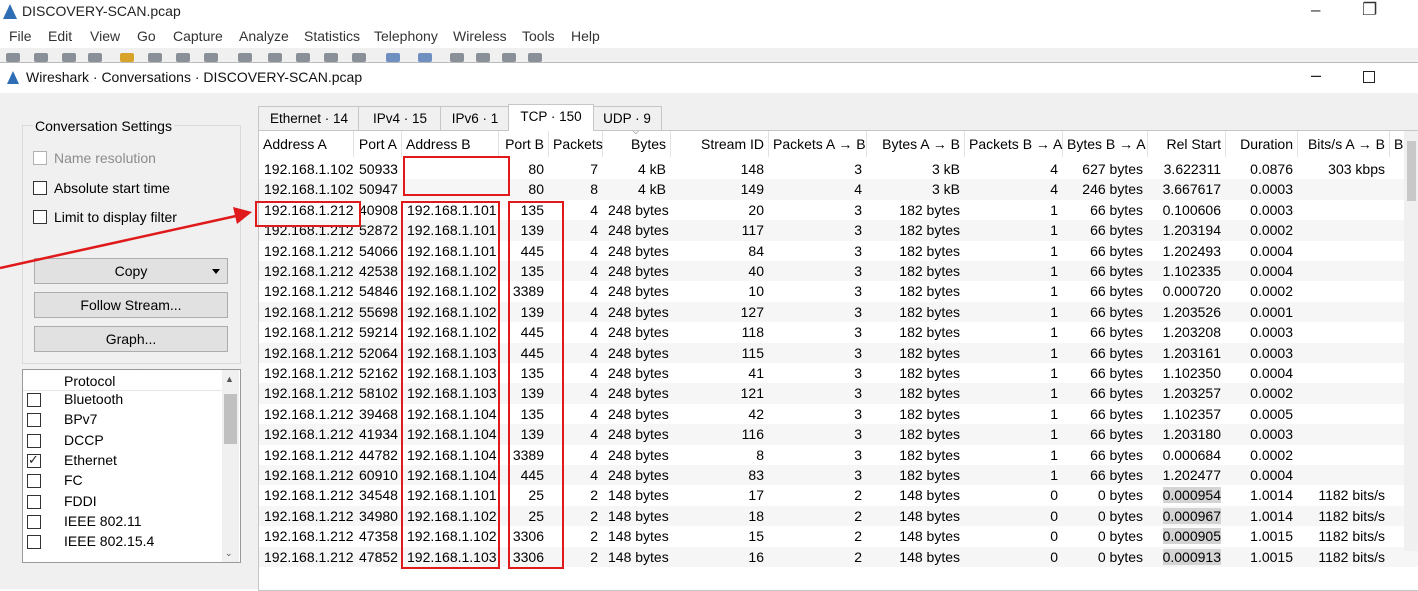  What do you see at coordinates (1054, 169) in the screenshot?
I see `cell-packets-b-to-a: 4` at bounding box center [1054, 169].